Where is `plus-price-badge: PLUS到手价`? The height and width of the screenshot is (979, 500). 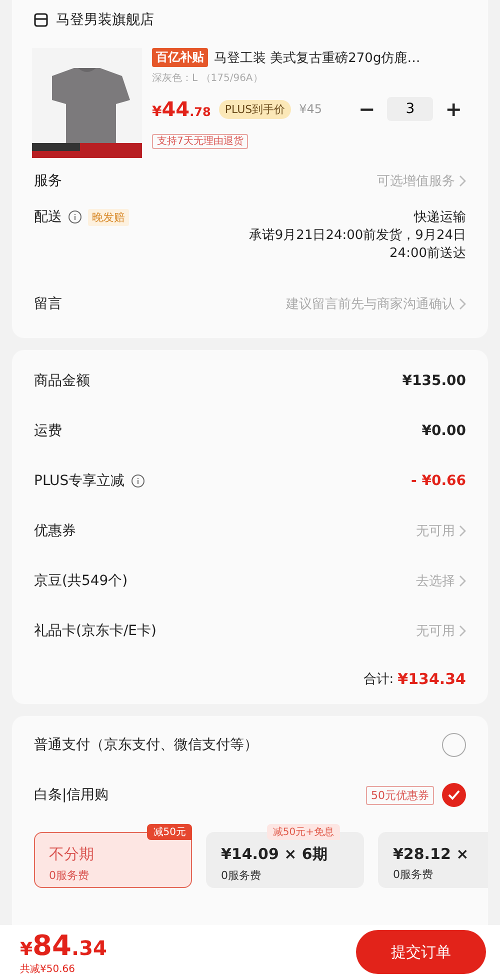 plus-price-badge: PLUS到手价 is located at coordinates (255, 109).